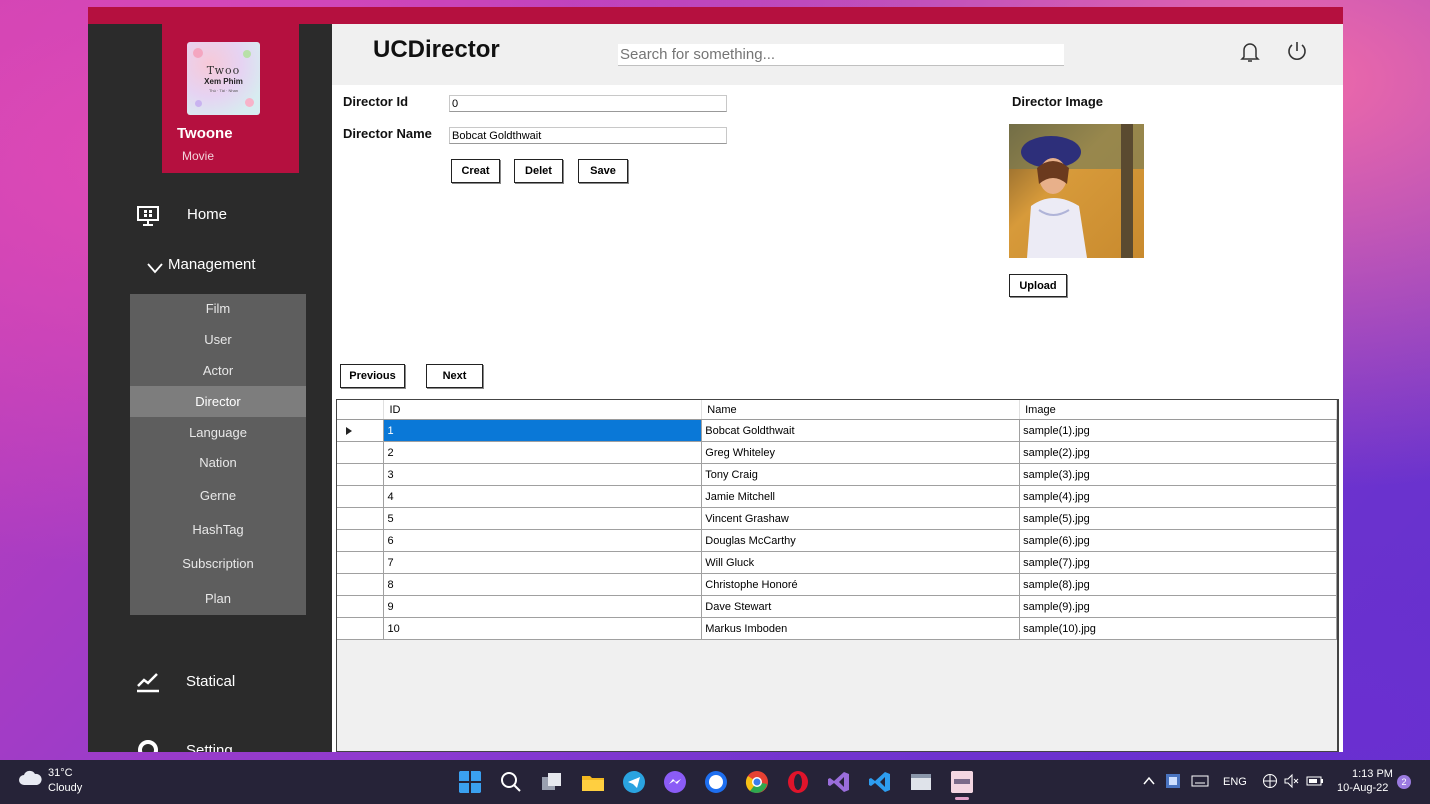  What do you see at coordinates (218, 563) in the screenshot?
I see `submenu-item-subscription: Subscription` at bounding box center [218, 563].